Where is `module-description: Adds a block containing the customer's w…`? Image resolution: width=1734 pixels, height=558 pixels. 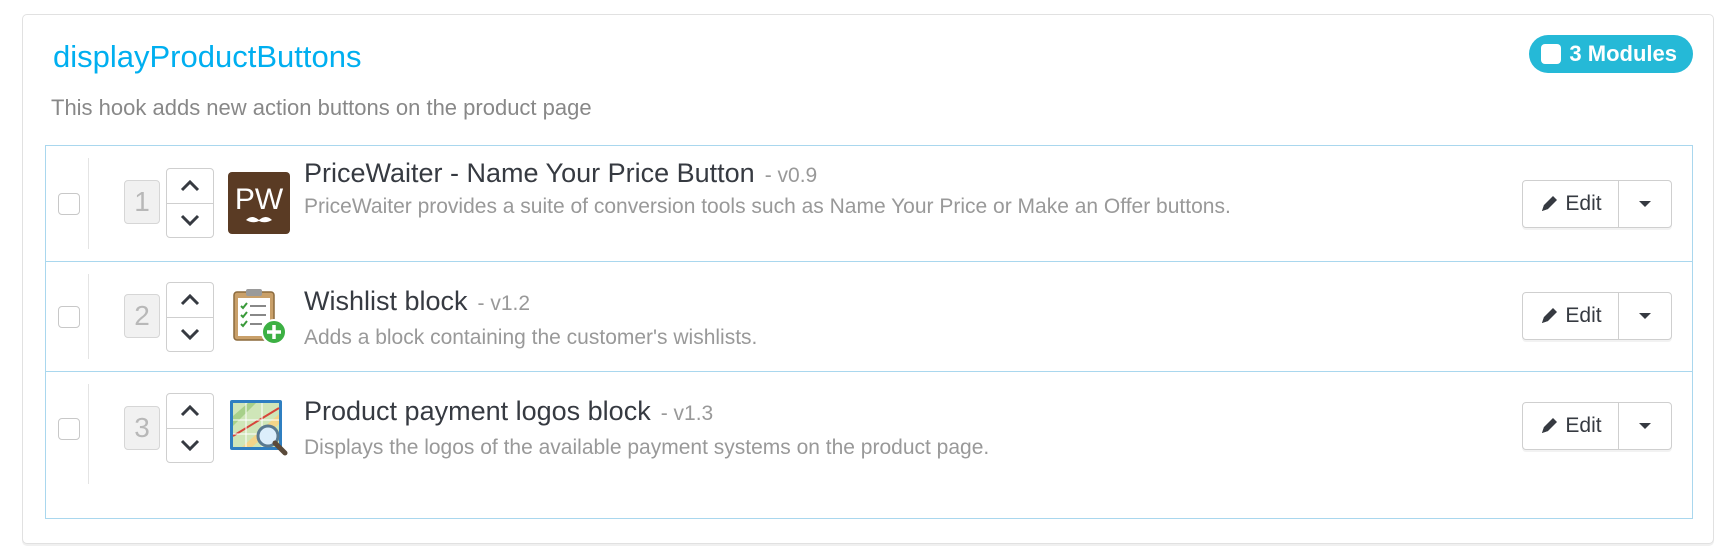 module-description: Adds a block containing the customer's w… is located at coordinates (531, 337).